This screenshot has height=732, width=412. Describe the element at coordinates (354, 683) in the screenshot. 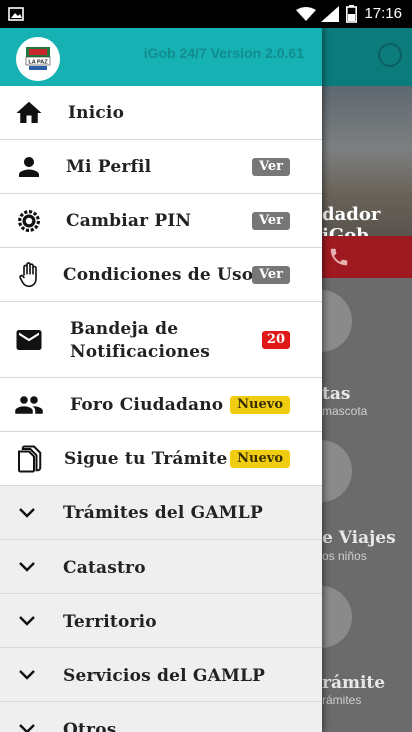

I see `shortcut-label: rámite` at that location.